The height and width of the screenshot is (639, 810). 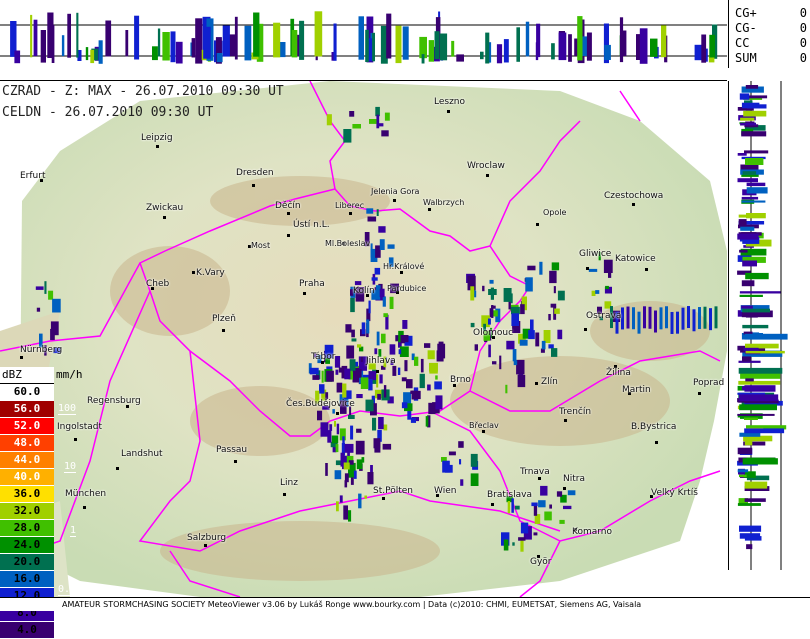 What do you see at coordinates (555, 212) in the screenshot?
I see `city-label: Opole` at bounding box center [555, 212].